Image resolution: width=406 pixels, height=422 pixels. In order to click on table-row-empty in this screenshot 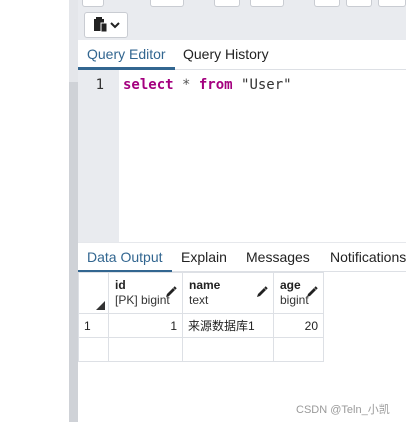, I will do `click(201, 349)`.